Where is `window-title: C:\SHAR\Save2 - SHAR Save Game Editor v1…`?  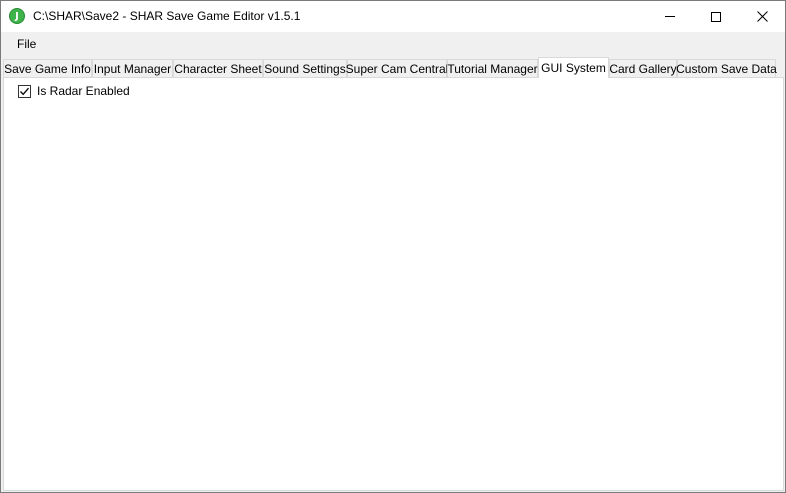 window-title: C:\SHAR\Save2 - SHAR Save Game Editor v1… is located at coordinates (167, 16).